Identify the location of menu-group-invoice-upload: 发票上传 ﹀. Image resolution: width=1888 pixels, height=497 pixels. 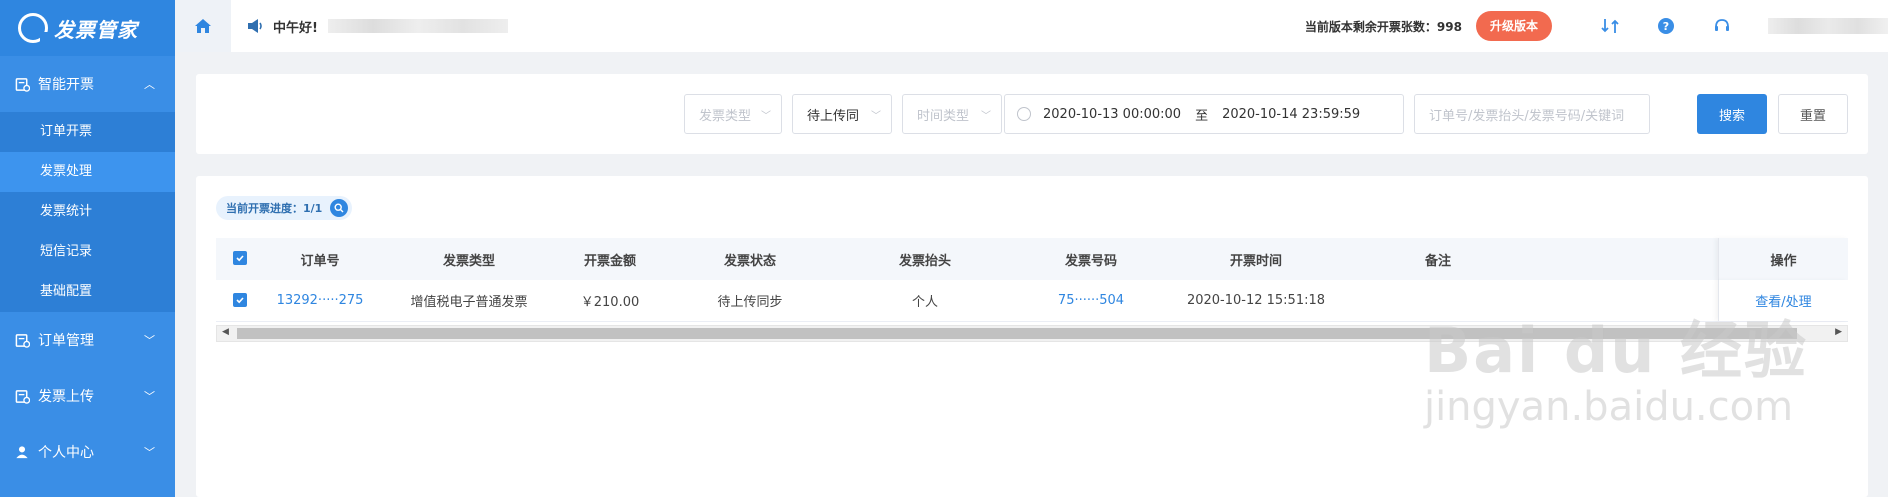
(87, 396).